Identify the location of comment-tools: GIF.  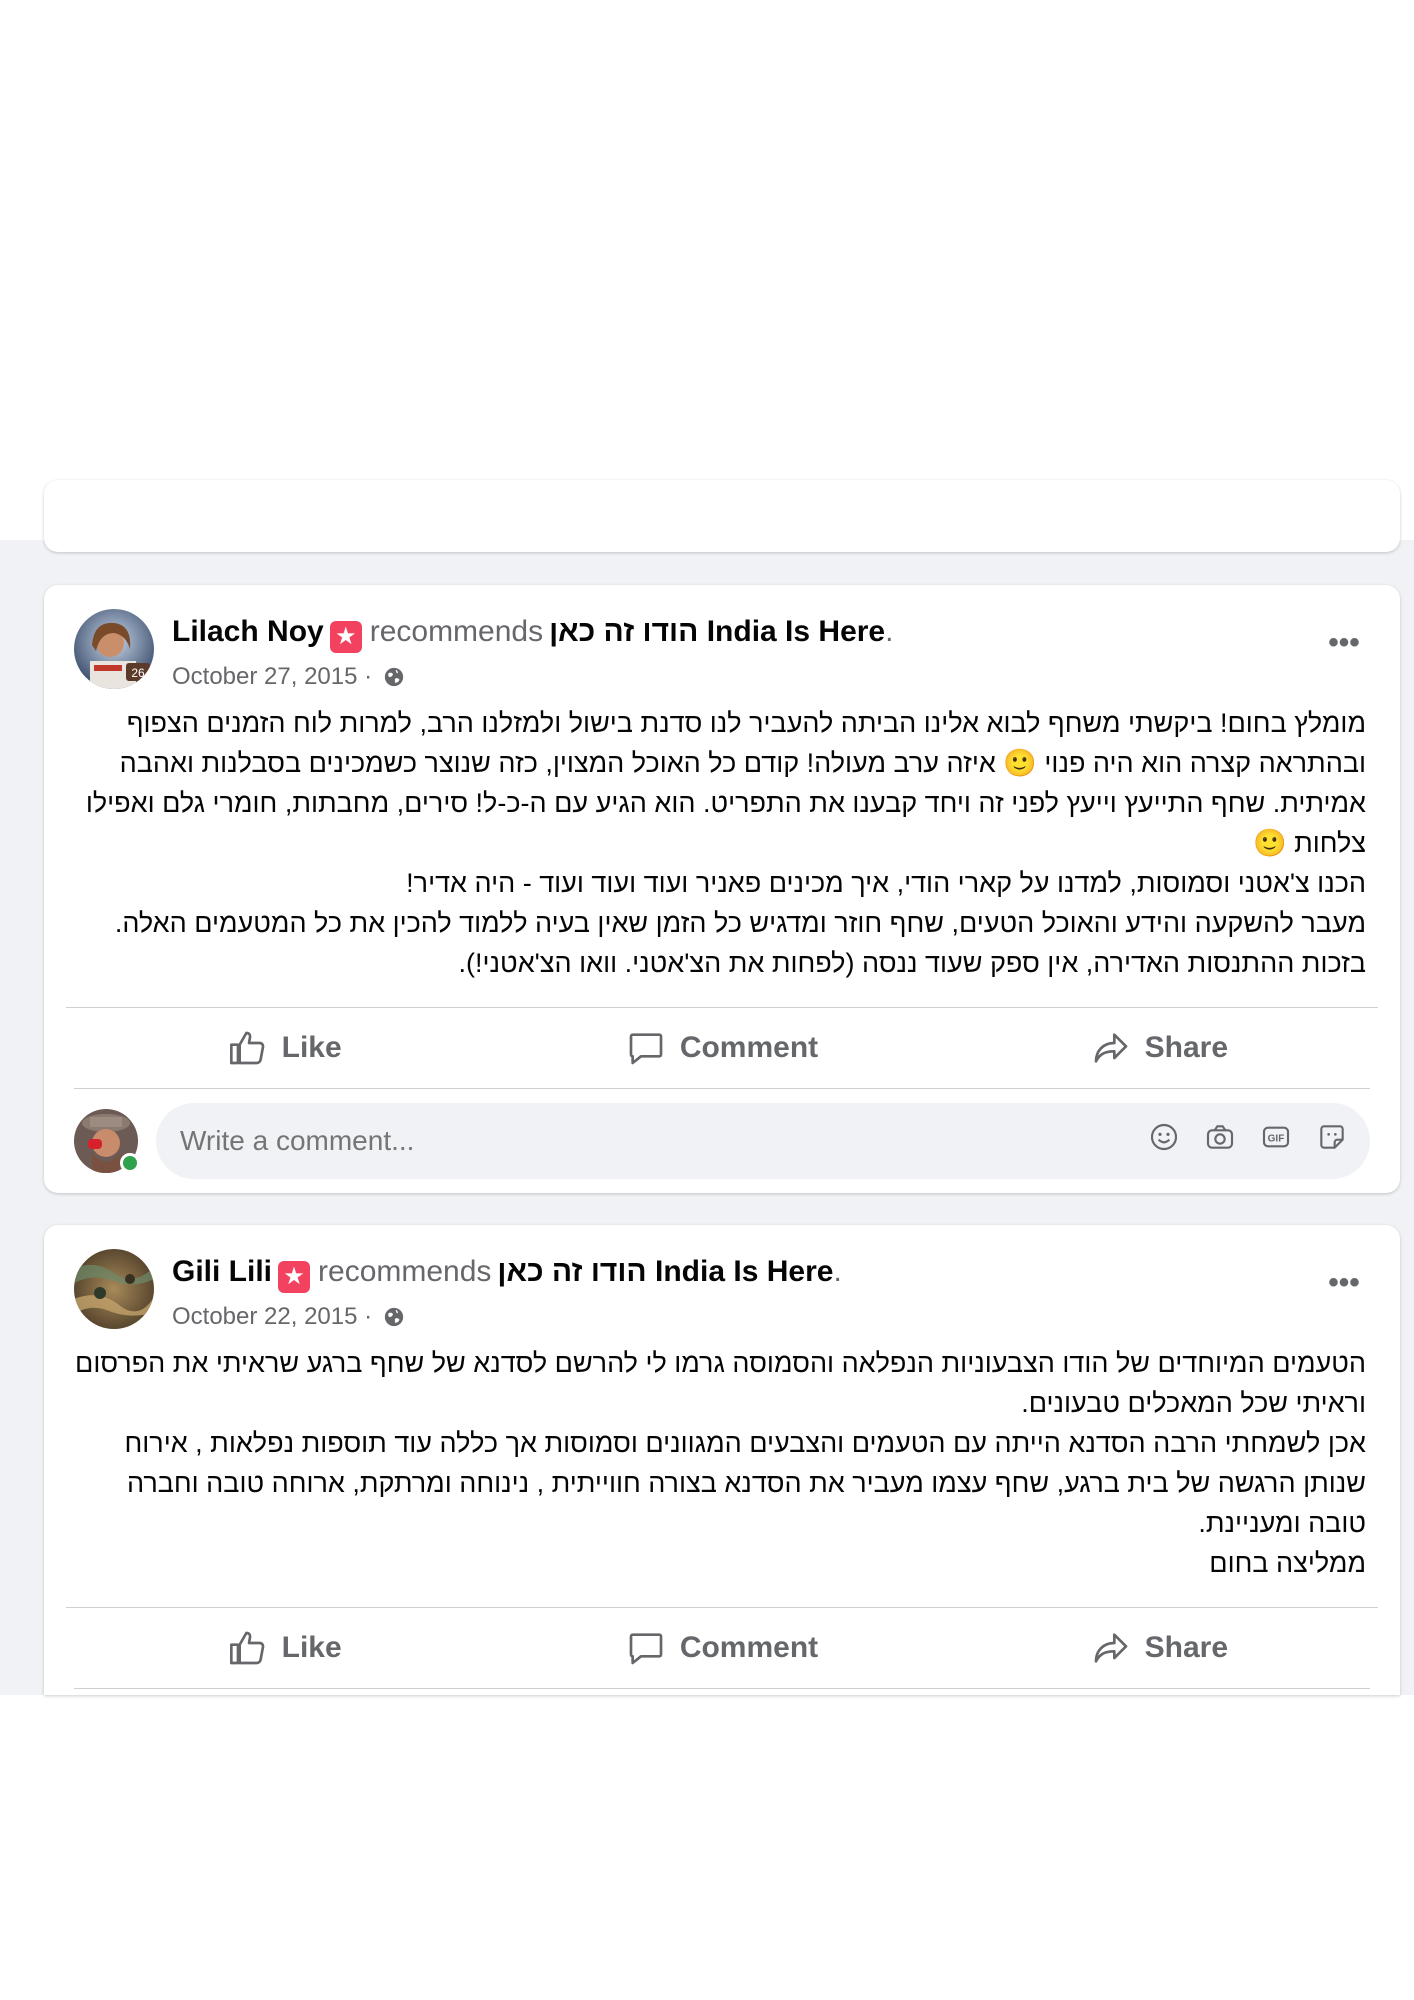
(1248, 1137).